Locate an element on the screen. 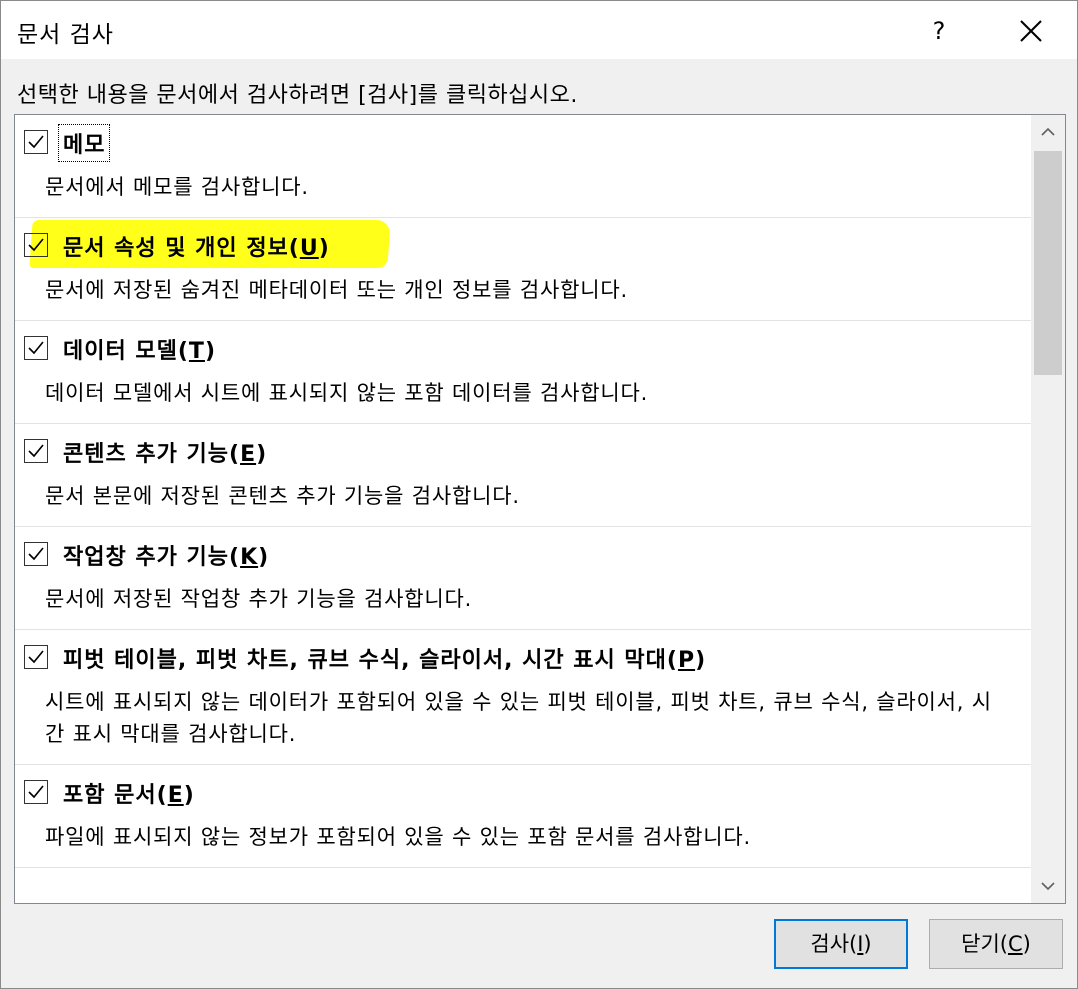 This screenshot has height=989, width=1078. item-title-text: 메모 is located at coordinates (84, 145).